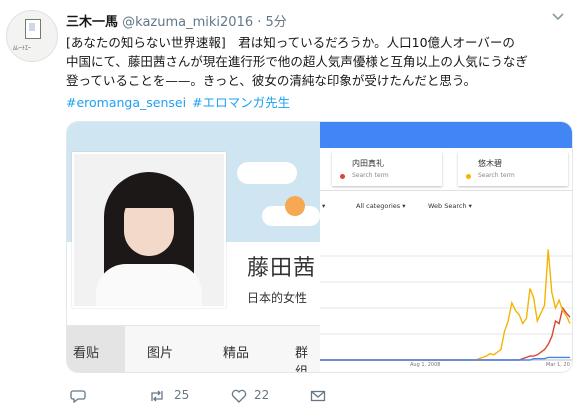 This screenshot has width=575, height=408. Describe the element at coordinates (239, 396) in the screenshot. I see `heart-icon` at that location.